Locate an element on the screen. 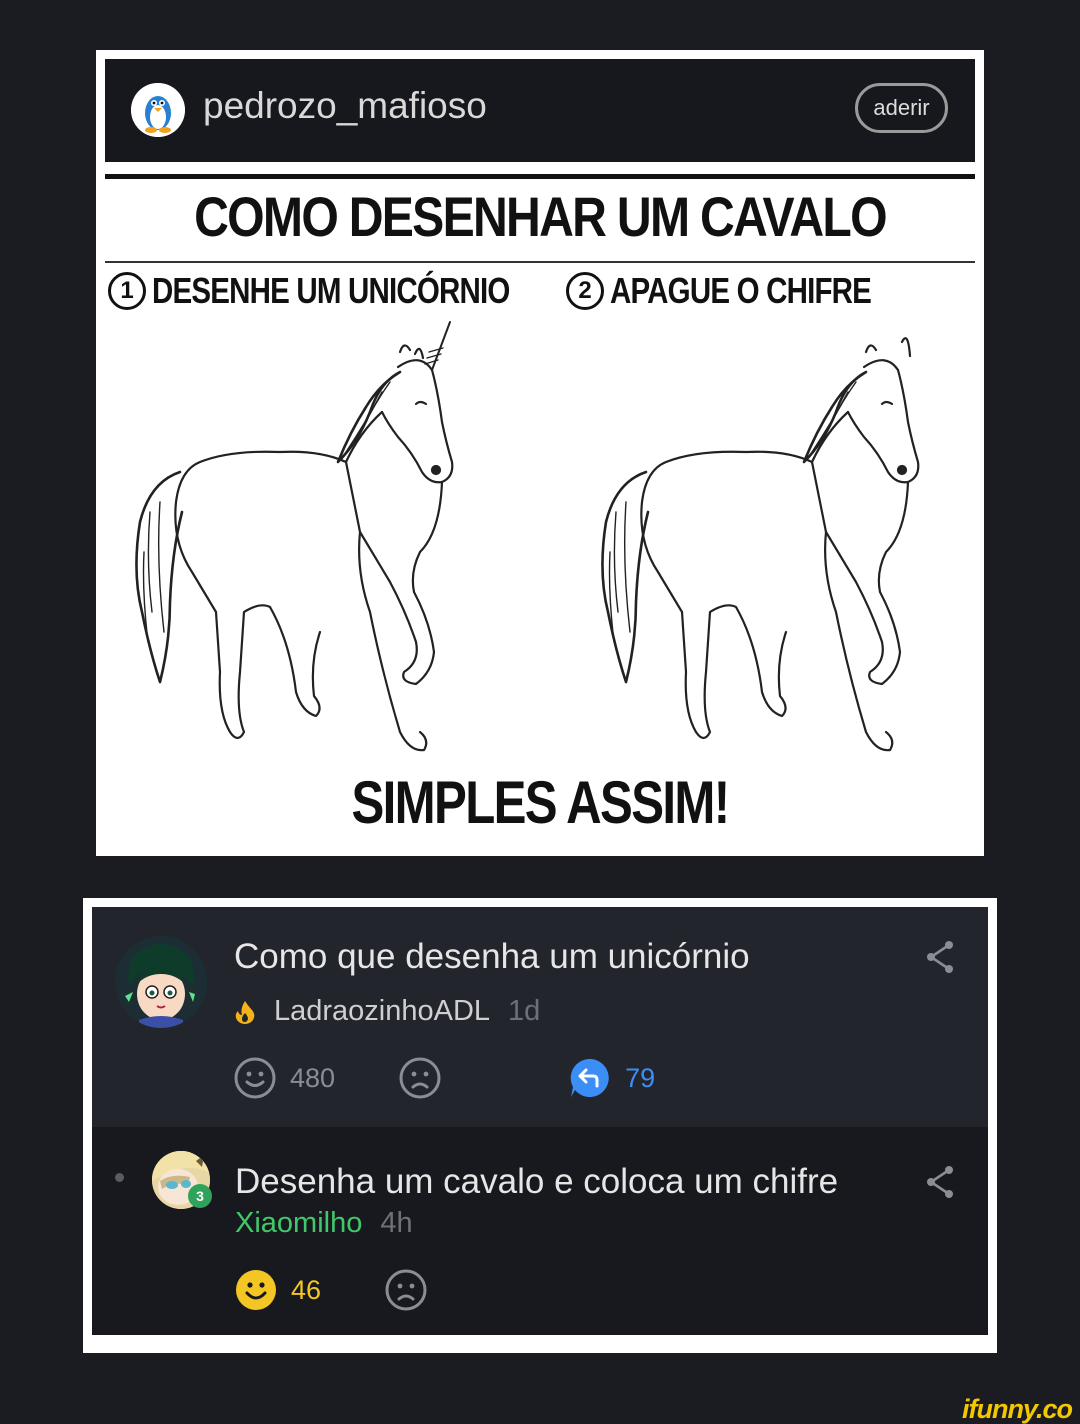 This screenshot has height=1424, width=1080. smile-button: 46 is located at coordinates (278, 1290).